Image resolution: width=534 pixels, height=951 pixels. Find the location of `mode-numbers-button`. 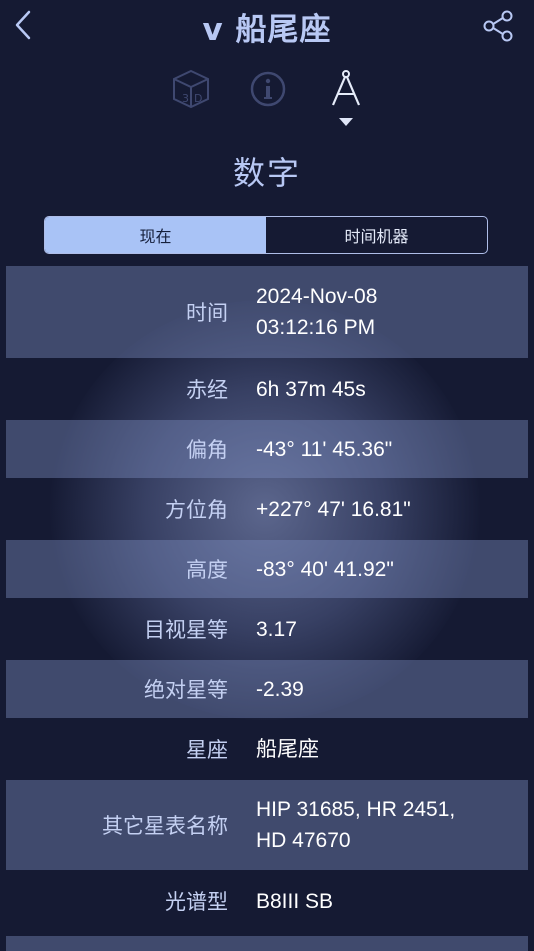

mode-numbers-button is located at coordinates (346, 89).